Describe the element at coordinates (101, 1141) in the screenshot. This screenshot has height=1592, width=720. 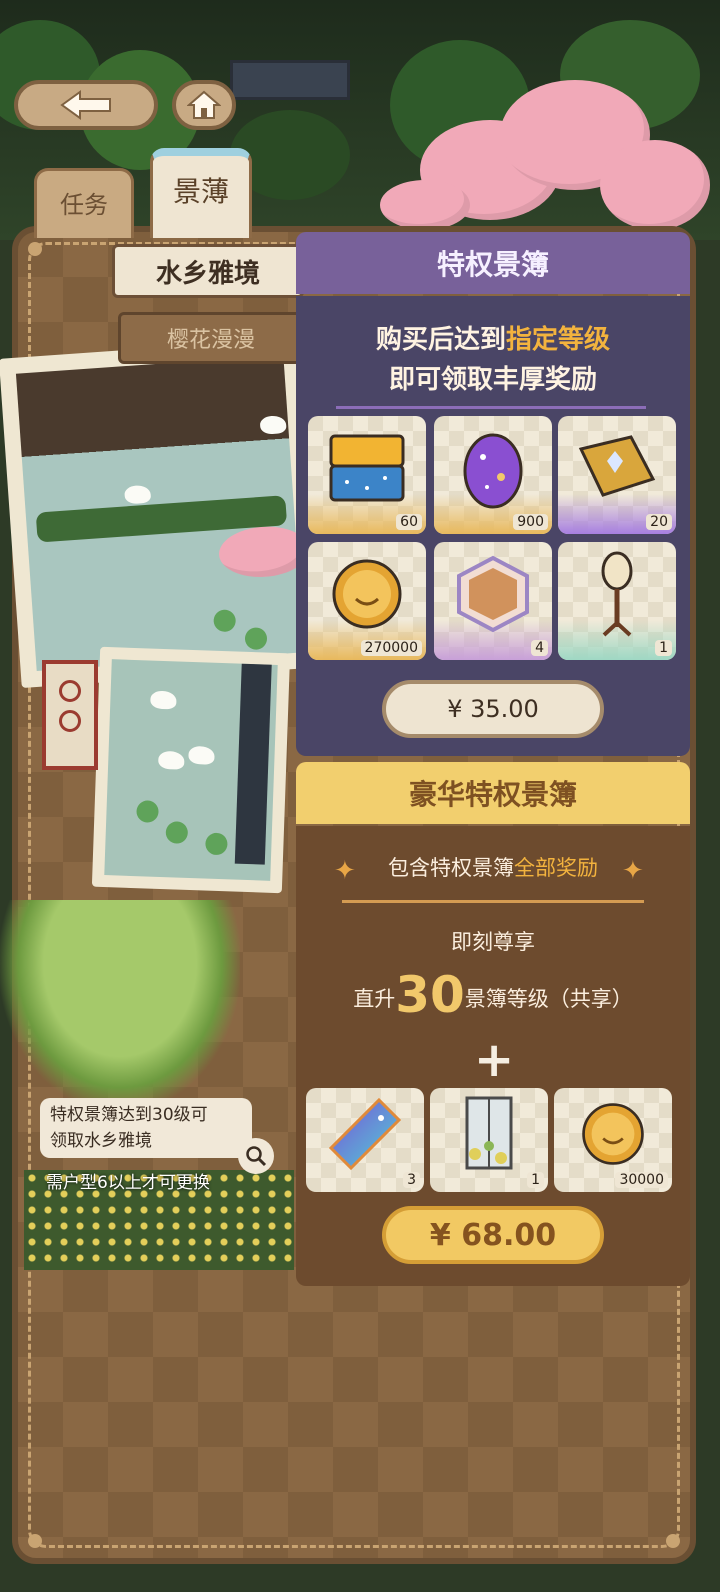
I see `hint-line-2: 领取水乡雅境` at that location.